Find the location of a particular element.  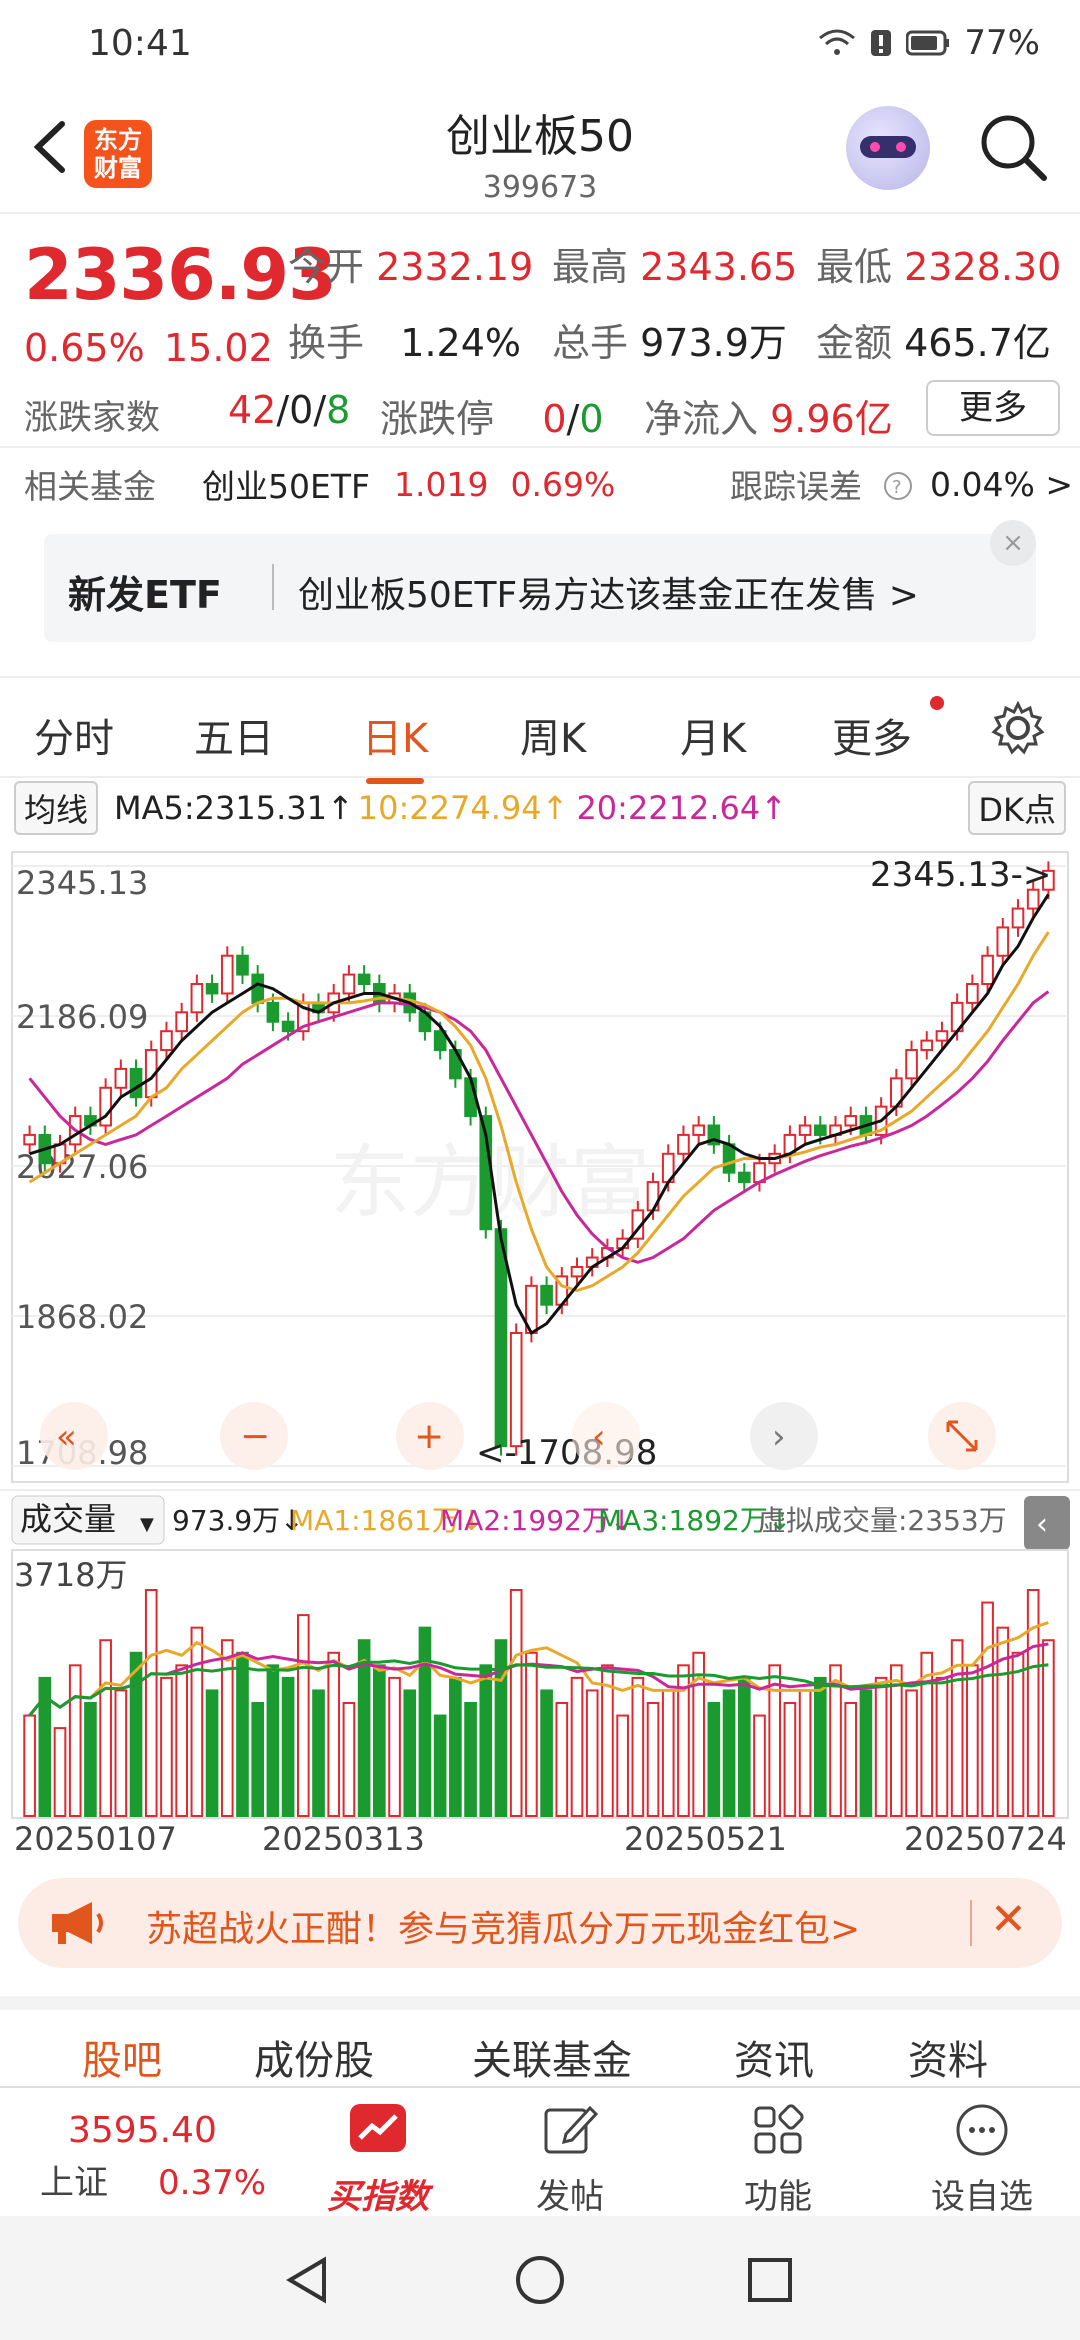

tab-monthly-k: 月K is located at coordinates (713, 735).